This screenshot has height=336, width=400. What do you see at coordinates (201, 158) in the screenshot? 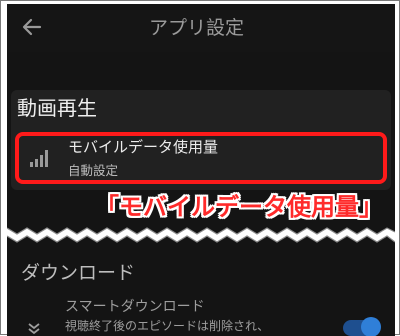
I see `highlight-annotation-box` at bounding box center [201, 158].